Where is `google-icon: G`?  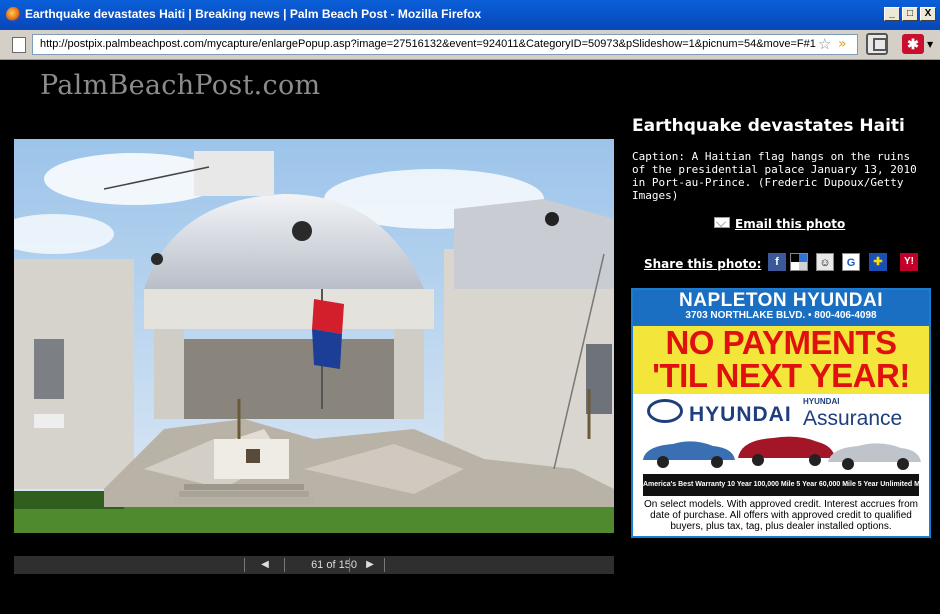
google-icon: G is located at coordinates (851, 262).